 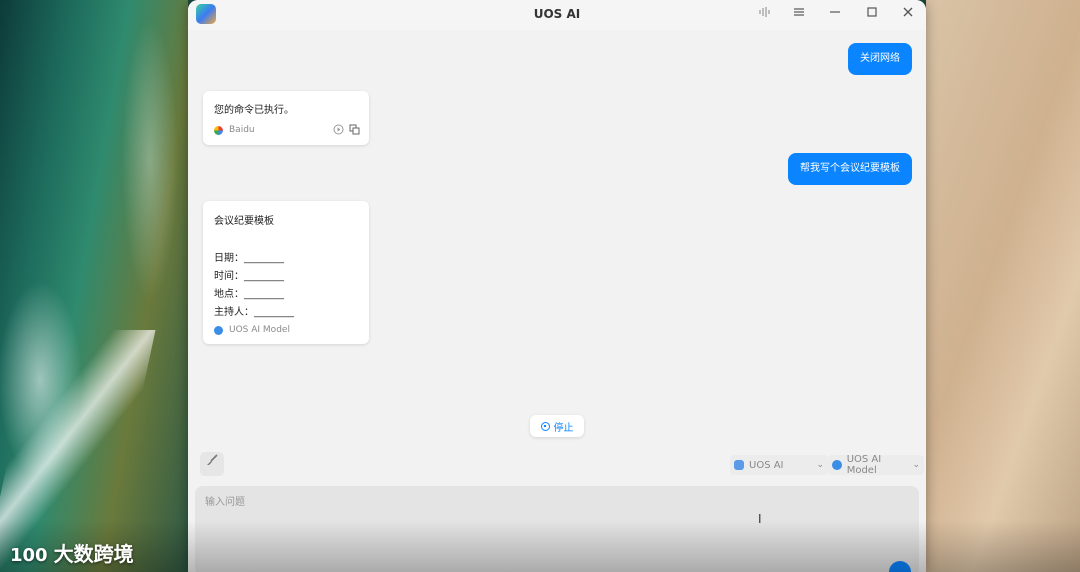 What do you see at coordinates (766, 465) in the screenshot?
I see `assistant-select-value: UOS AI` at bounding box center [766, 465].